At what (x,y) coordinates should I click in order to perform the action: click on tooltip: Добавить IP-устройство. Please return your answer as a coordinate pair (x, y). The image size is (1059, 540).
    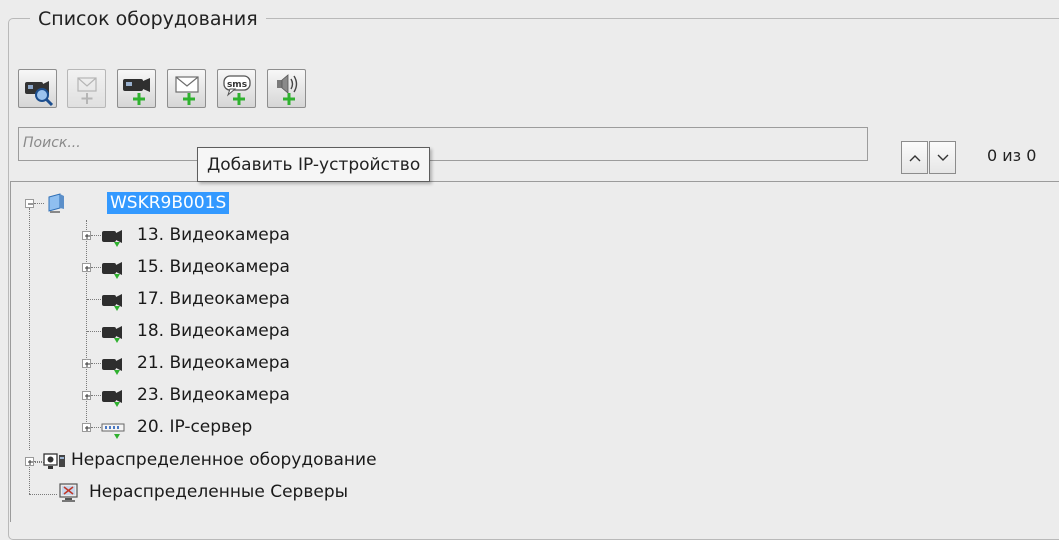
    Looking at the image, I should click on (314, 164).